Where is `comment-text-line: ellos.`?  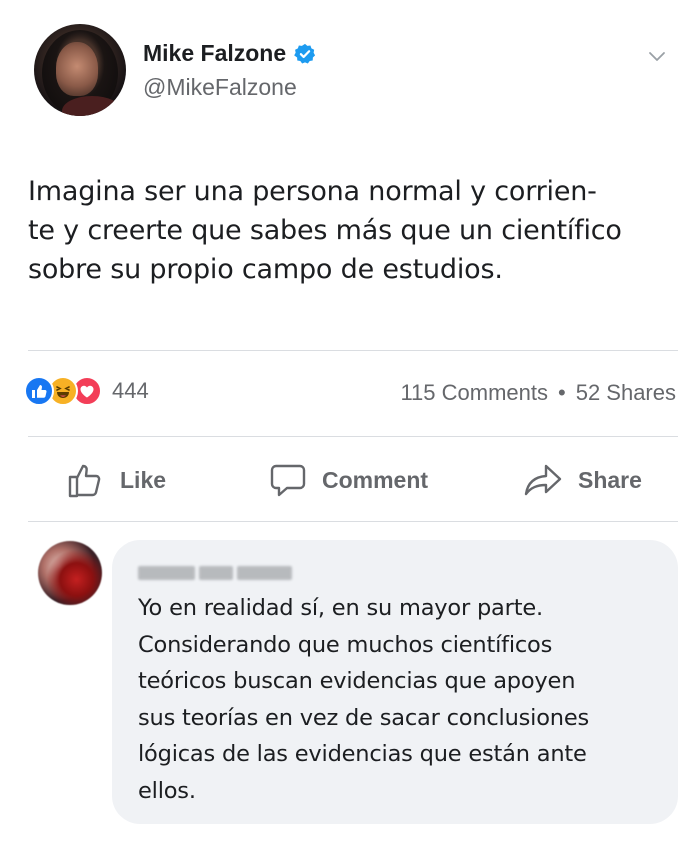 comment-text-line: ellos. is located at coordinates (167, 790).